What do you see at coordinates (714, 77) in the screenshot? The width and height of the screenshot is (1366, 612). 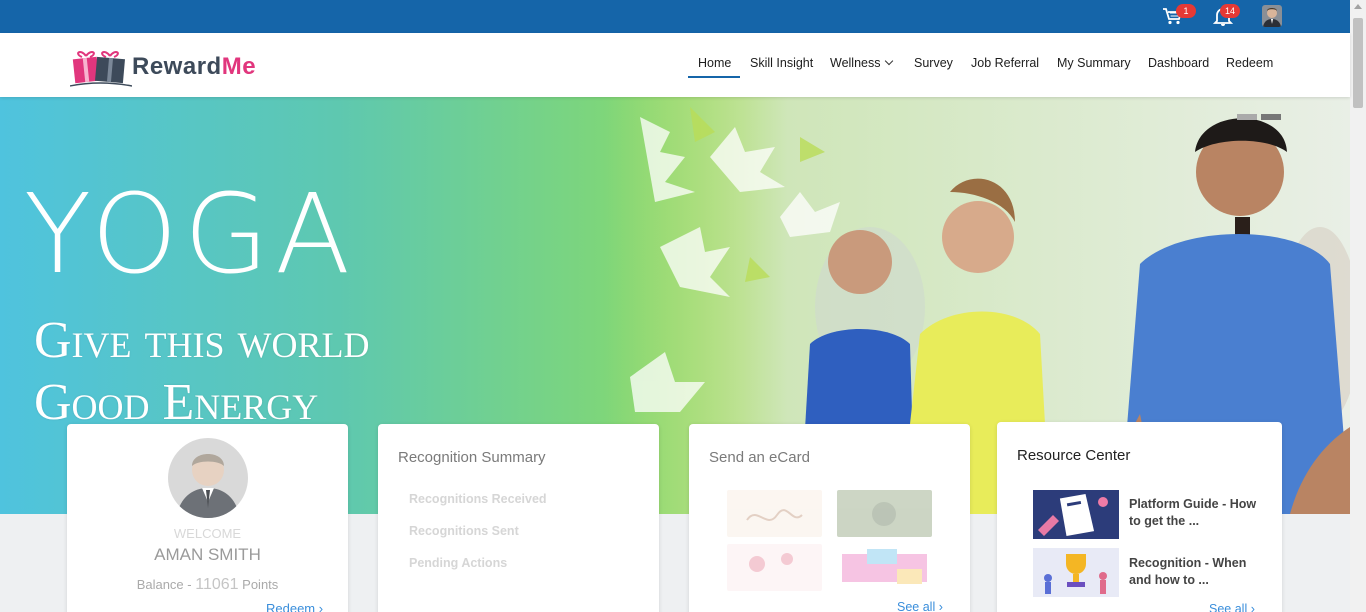 I see `nav-active-indicator` at bounding box center [714, 77].